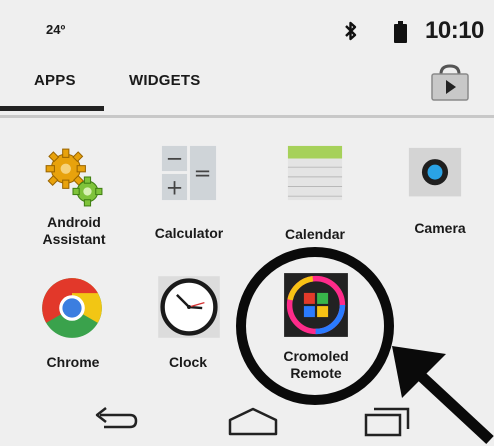 Image resolution: width=494 pixels, height=446 pixels. Describe the element at coordinates (253, 421) in the screenshot. I see `home-button` at that location.